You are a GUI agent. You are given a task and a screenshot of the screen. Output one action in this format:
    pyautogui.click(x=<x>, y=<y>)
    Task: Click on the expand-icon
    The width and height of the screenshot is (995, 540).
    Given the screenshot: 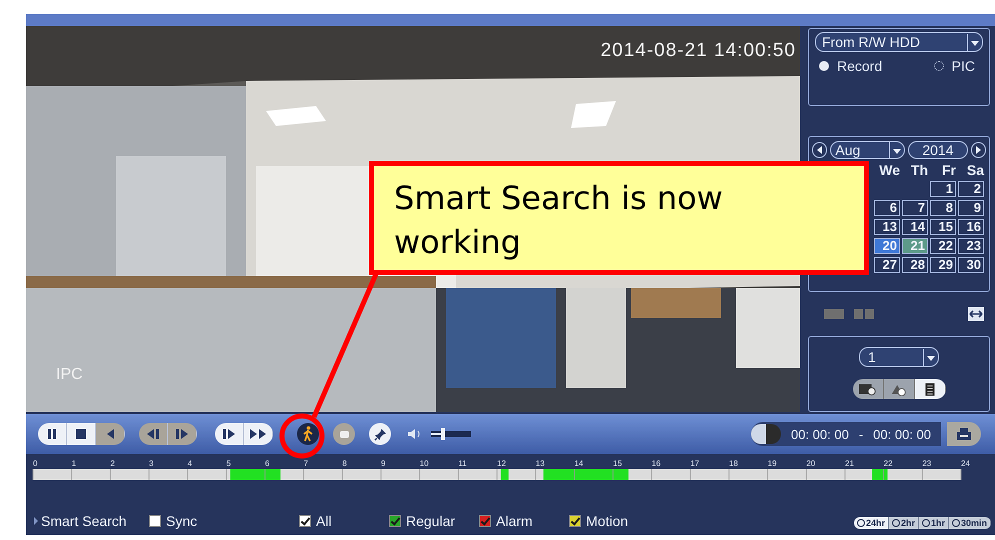 What is the action you would take?
    pyautogui.click(x=36, y=521)
    